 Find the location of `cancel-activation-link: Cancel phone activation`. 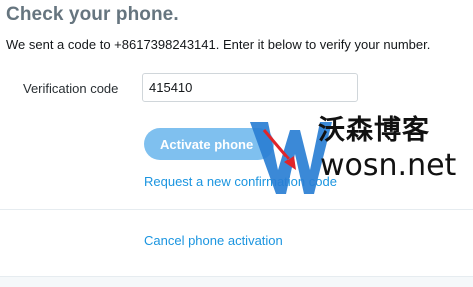

cancel-activation-link: Cancel phone activation is located at coordinates (213, 240).